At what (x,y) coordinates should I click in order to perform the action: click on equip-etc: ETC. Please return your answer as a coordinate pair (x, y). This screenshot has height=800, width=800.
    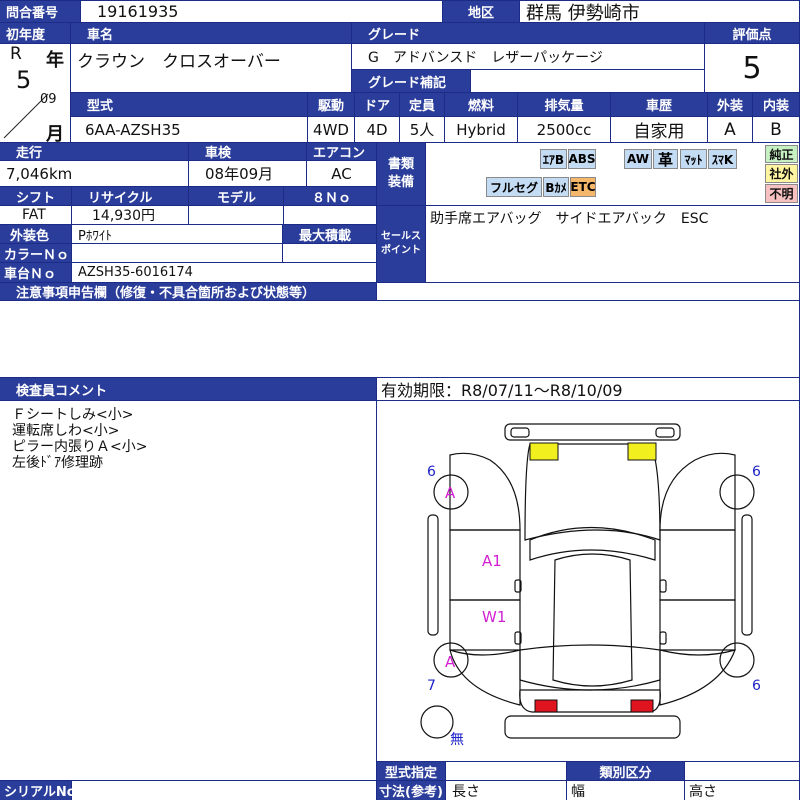
    Looking at the image, I should click on (583, 187).